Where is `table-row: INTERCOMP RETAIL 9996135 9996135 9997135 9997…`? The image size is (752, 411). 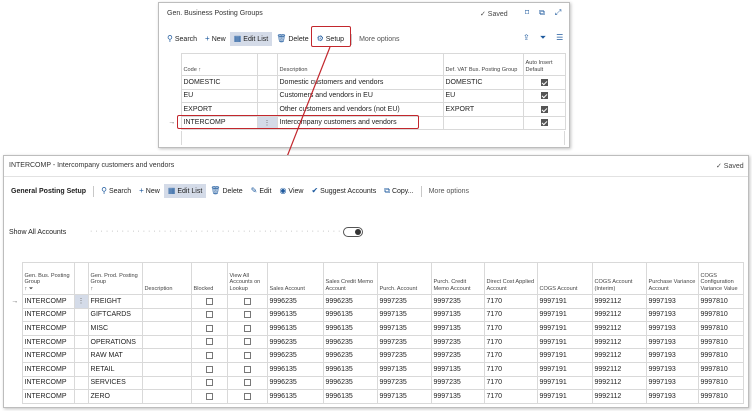 table-row: INTERCOMP RETAIL 9996135 9996135 9997135 9997… is located at coordinates (376, 369).